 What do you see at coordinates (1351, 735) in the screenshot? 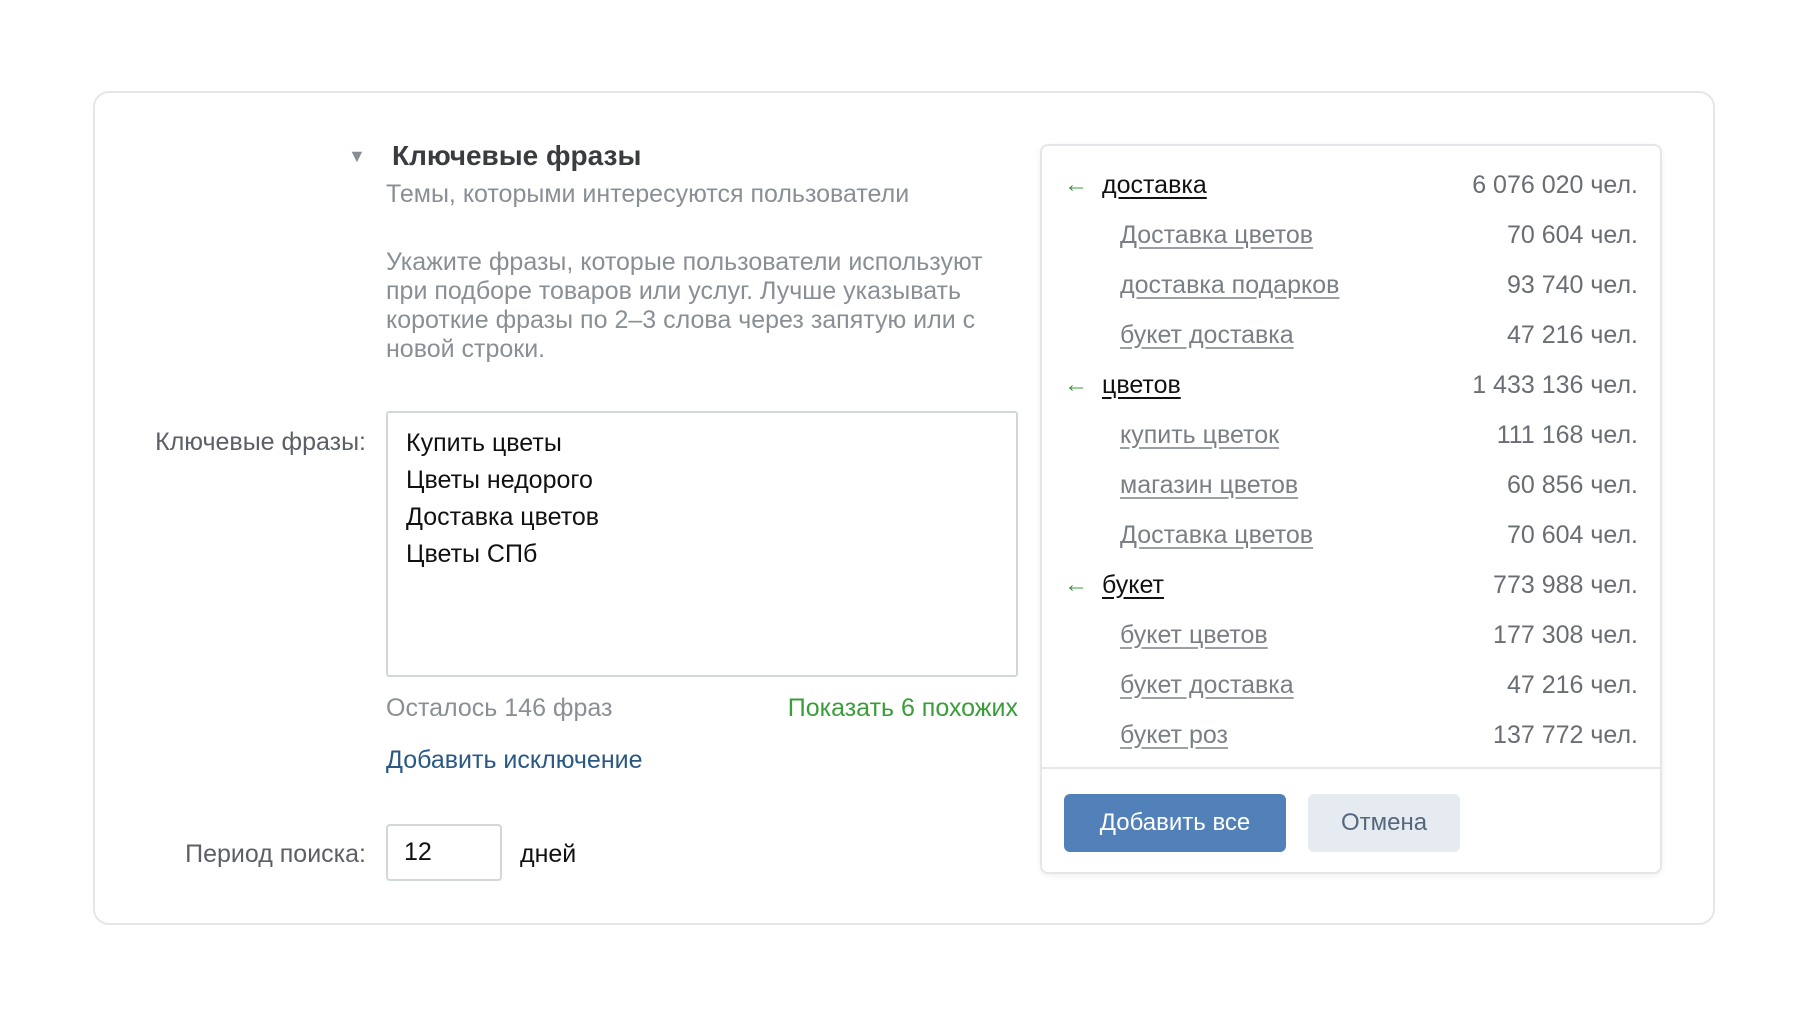
I see `suggestion-row: букет роз 137 772 чел.` at bounding box center [1351, 735].